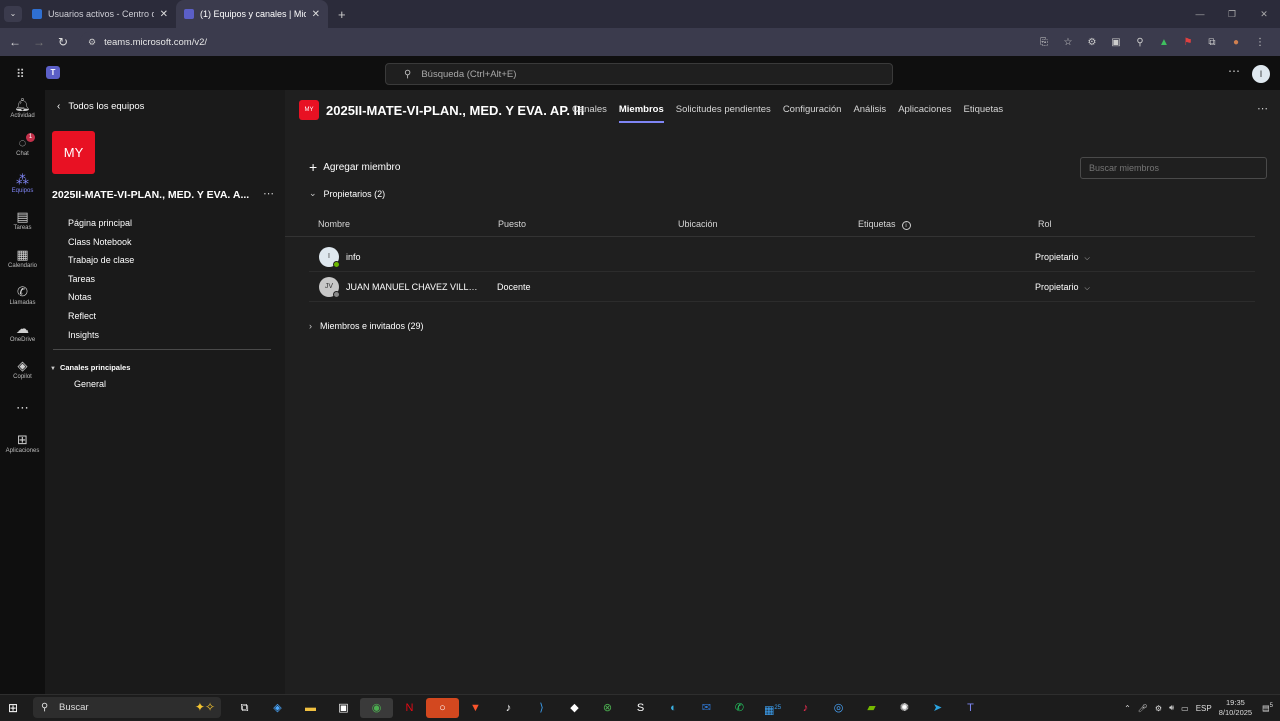 Image resolution: width=1280 pixels, height=721 pixels. What do you see at coordinates (1164, 42) in the screenshot?
I see `extension-icon: ▲` at bounding box center [1164, 42].